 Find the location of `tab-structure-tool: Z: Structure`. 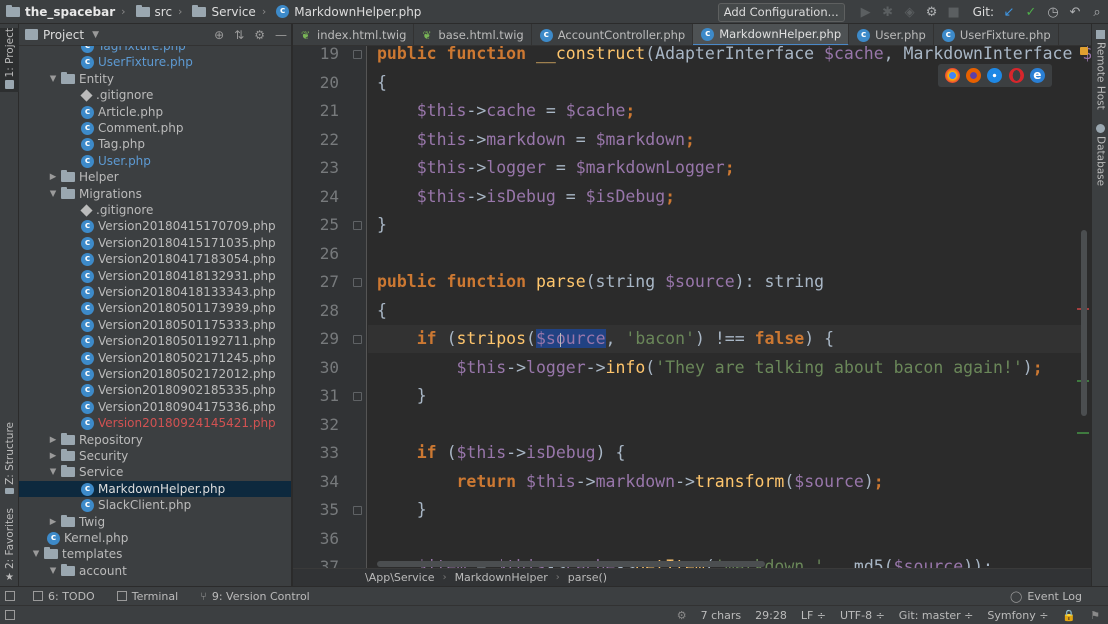

tab-structure-tool: Z: Structure is located at coordinates (9, 458).